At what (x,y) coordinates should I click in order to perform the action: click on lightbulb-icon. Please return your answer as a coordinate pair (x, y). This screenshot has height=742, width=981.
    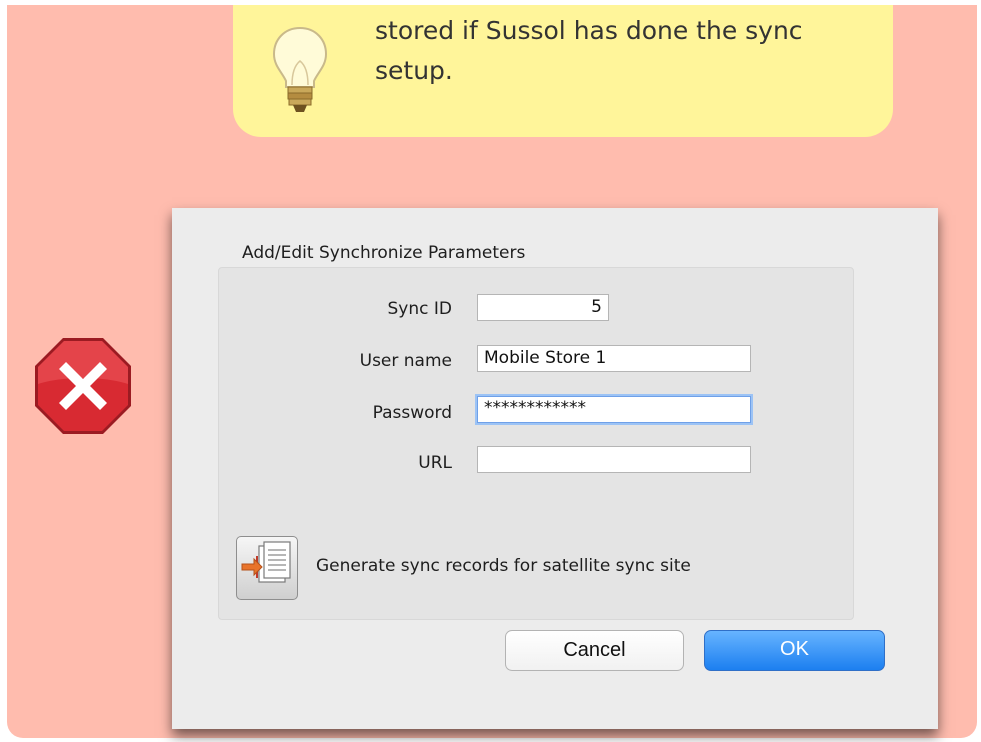
    Looking at the image, I should click on (300, 69).